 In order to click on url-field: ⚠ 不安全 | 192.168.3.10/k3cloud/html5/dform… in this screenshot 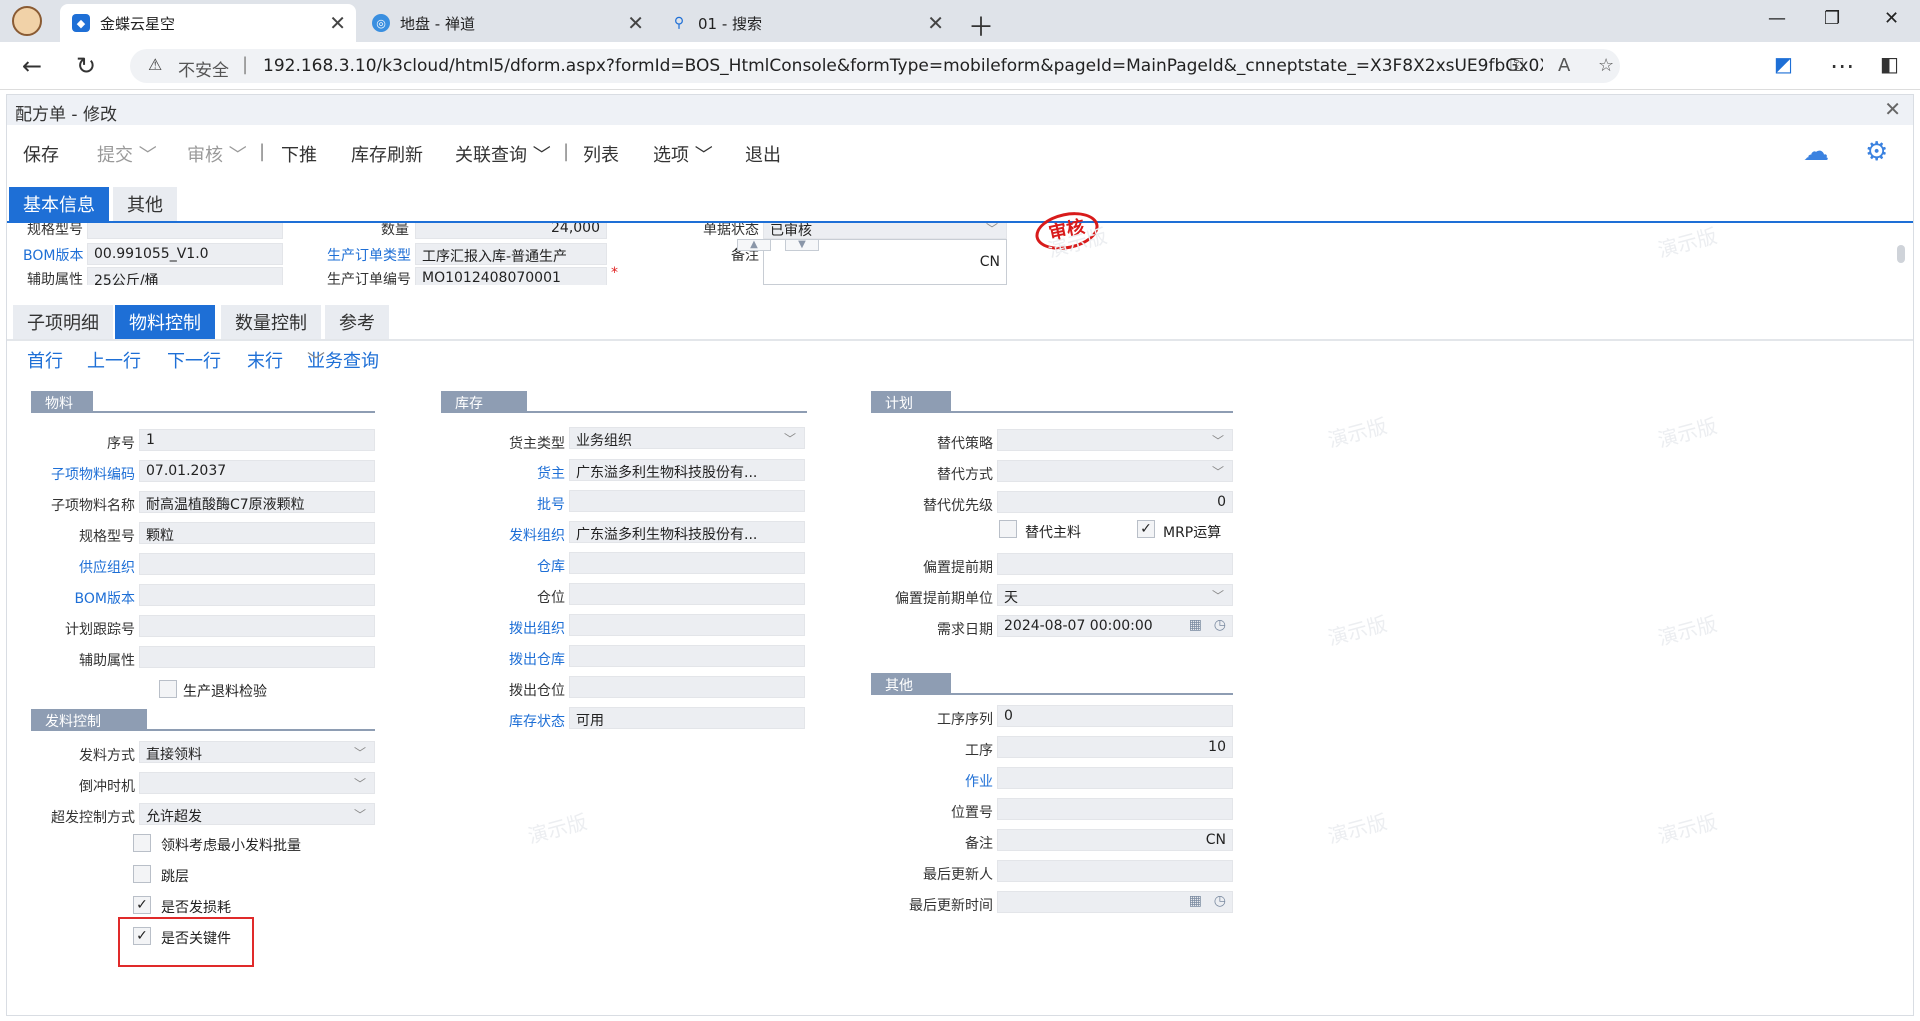, I will do `click(875, 66)`.